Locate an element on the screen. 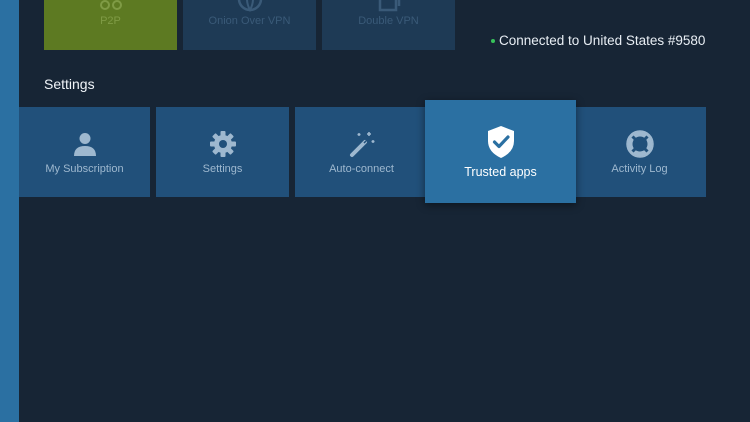  connection-status: Connected to United States #9580 is located at coordinates (598, 40).